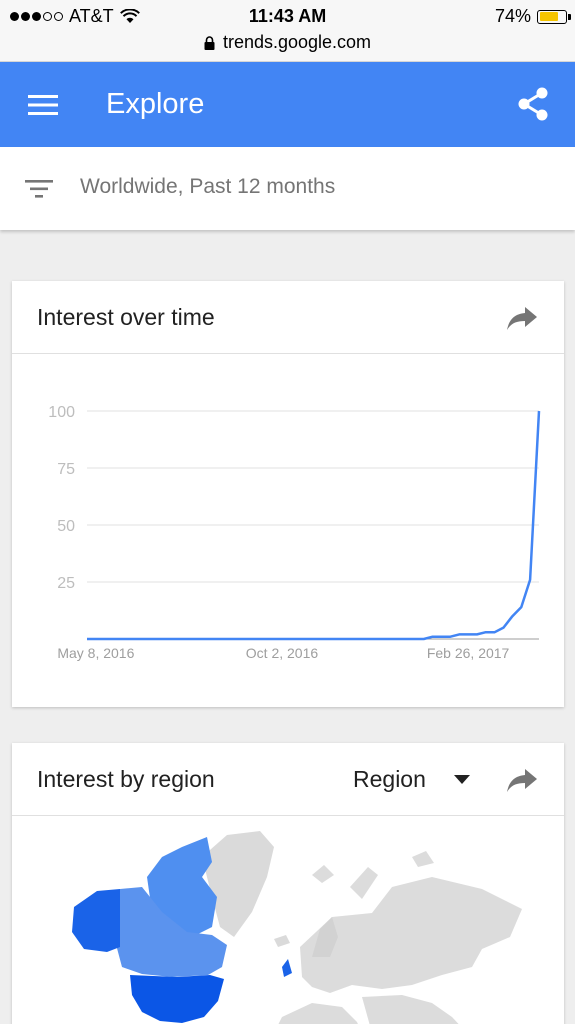 The width and height of the screenshot is (575, 1024). What do you see at coordinates (96, 920) in the screenshot?
I see `map-region-alaska` at bounding box center [96, 920].